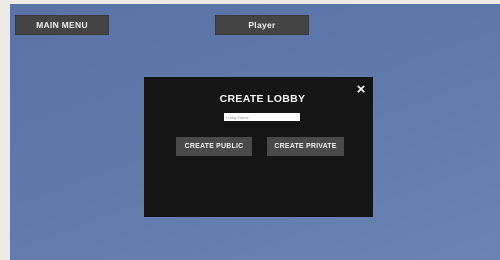  I want to click on lobby-name-input, so click(262, 117).